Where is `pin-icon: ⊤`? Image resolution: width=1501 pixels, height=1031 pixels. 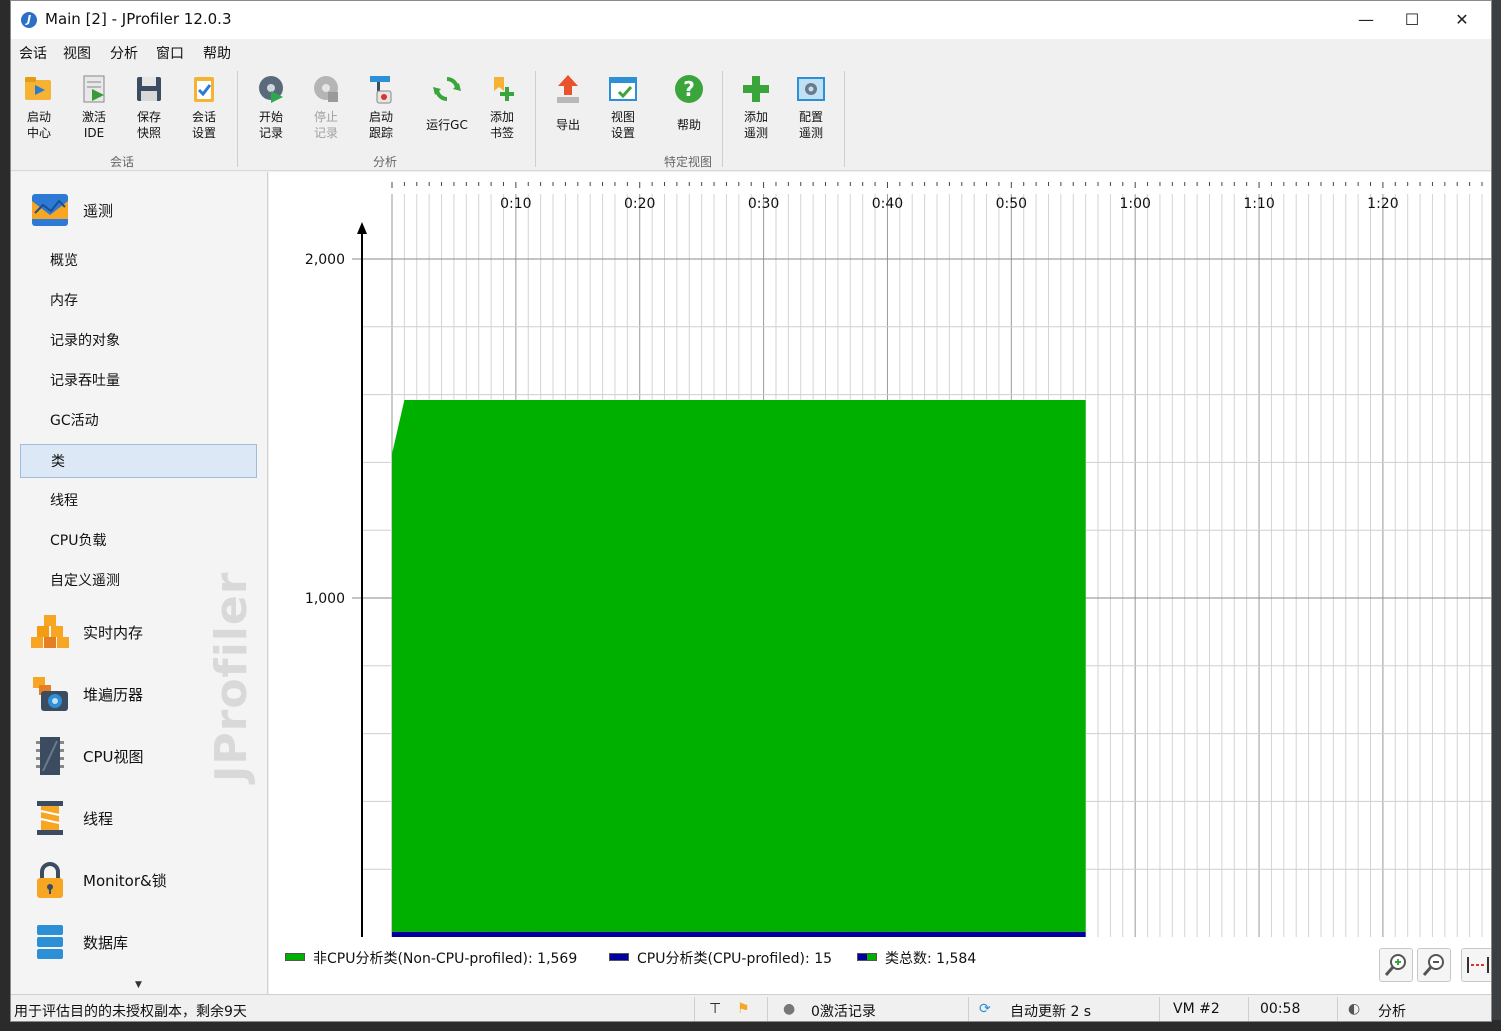
pin-icon: ⊤ is located at coordinates (715, 1009).